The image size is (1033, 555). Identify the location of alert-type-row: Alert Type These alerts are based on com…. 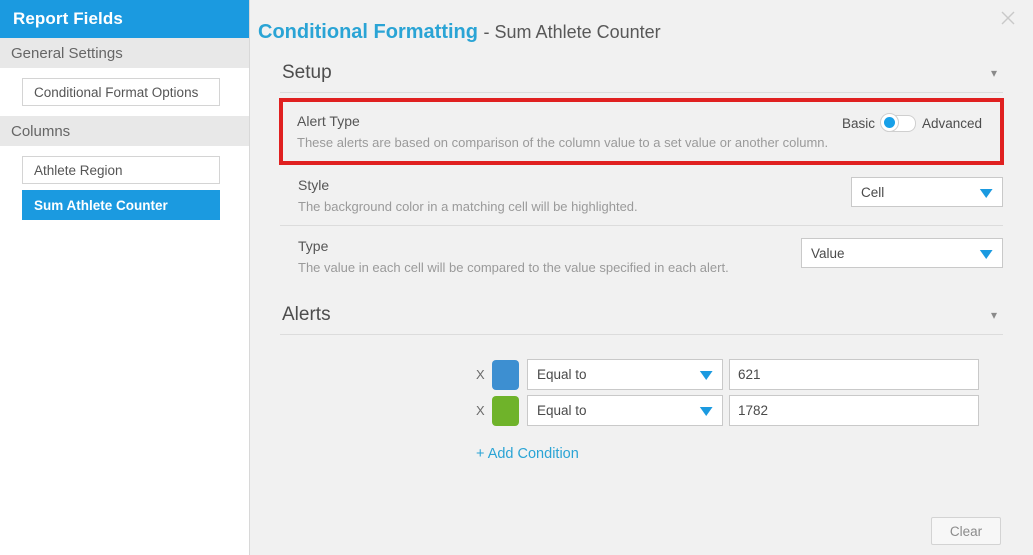
(641, 131).